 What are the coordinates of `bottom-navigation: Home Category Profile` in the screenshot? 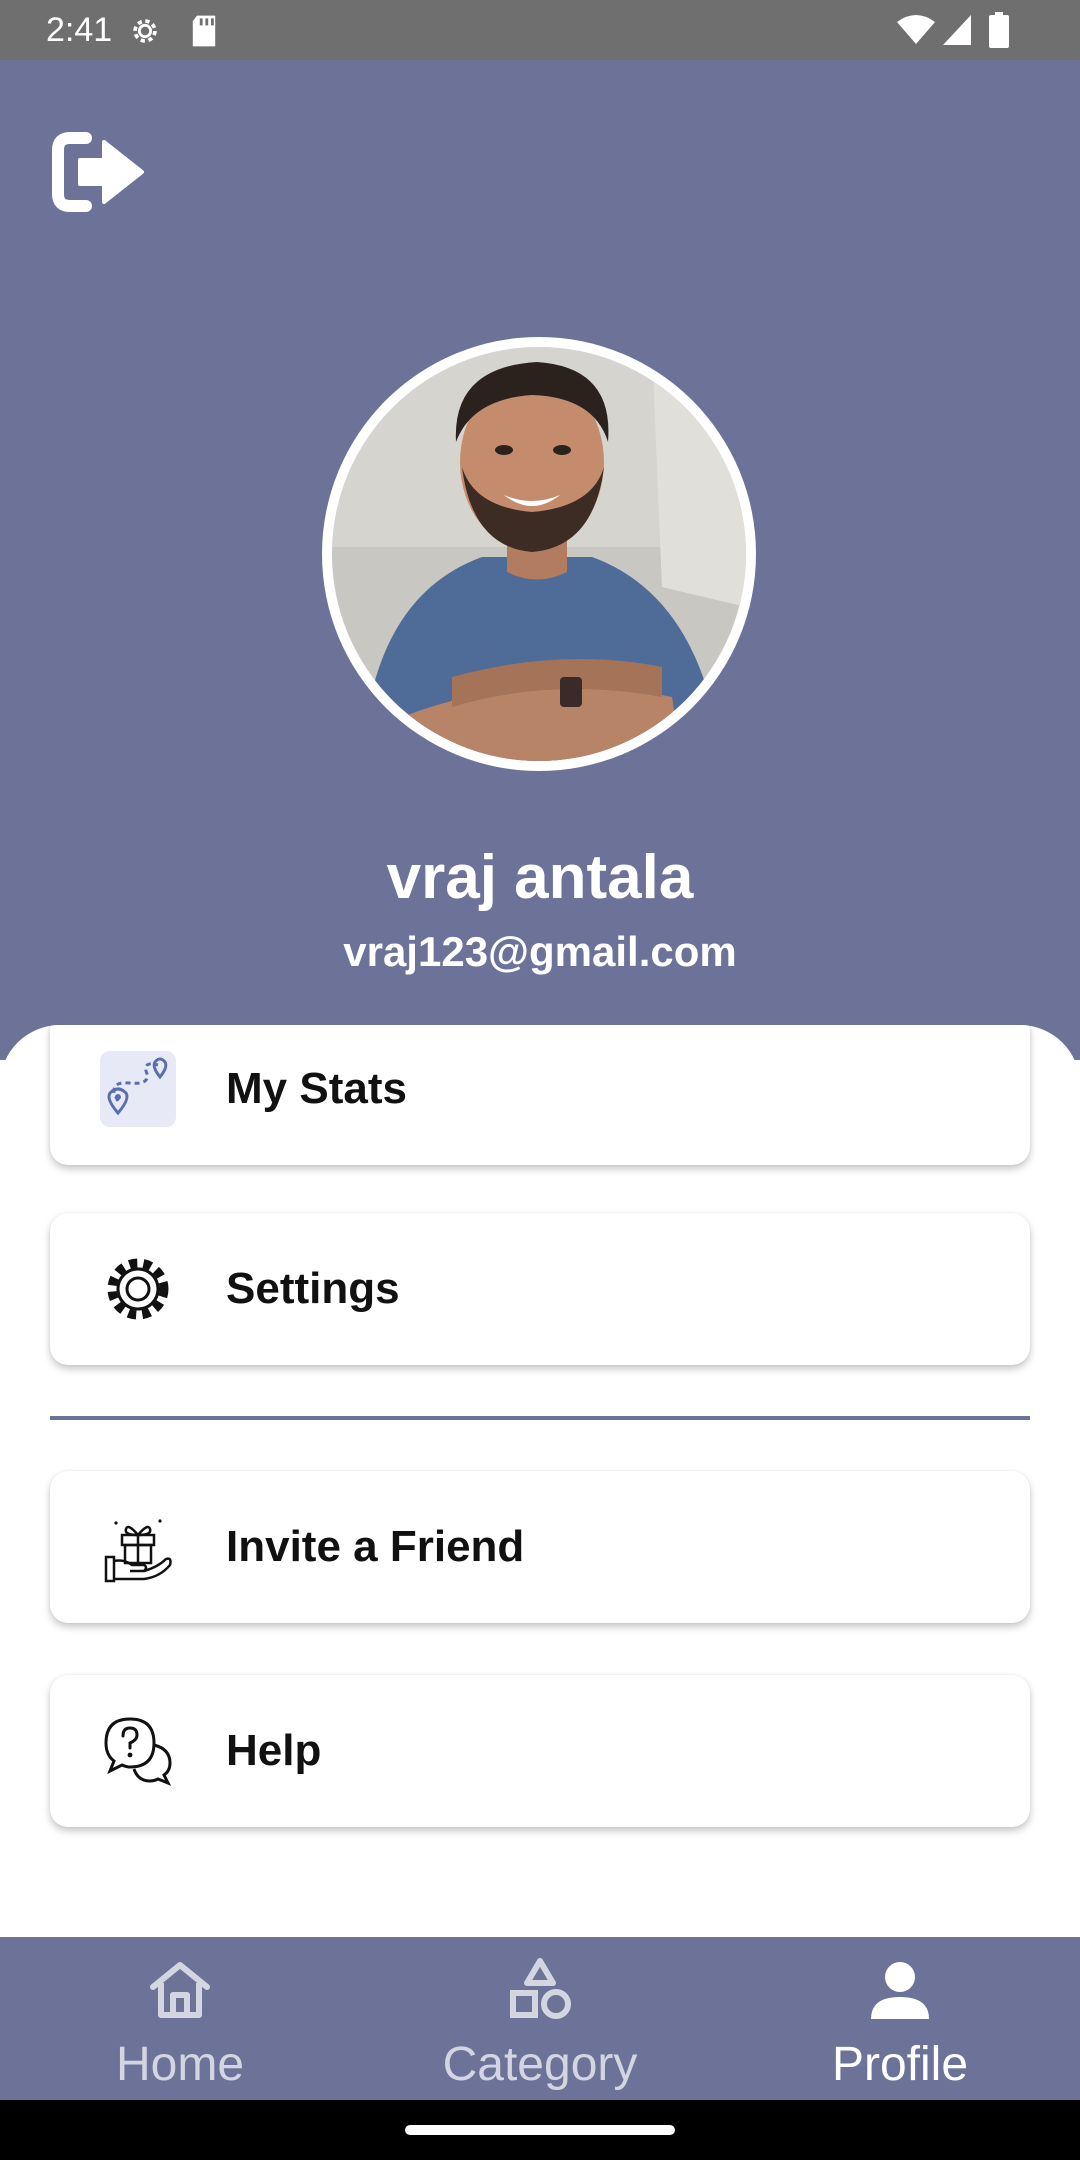 It's located at (540, 2018).